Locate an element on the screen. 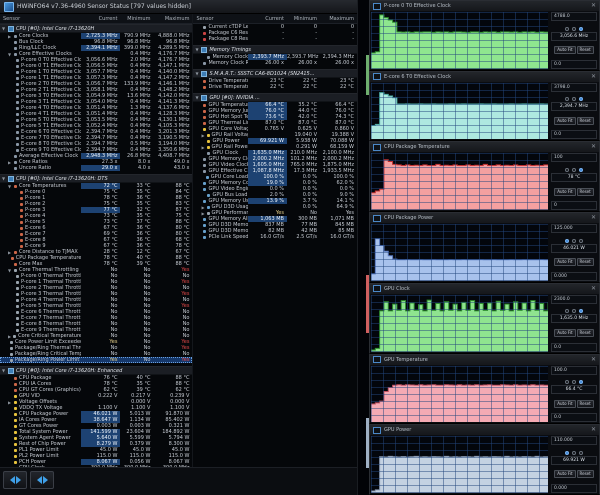 This screenshot has width=600, height=495. sensor-row: Uncore Ratio 29.0 x 4.0 x 43.0 x is located at coordinates (96, 168).